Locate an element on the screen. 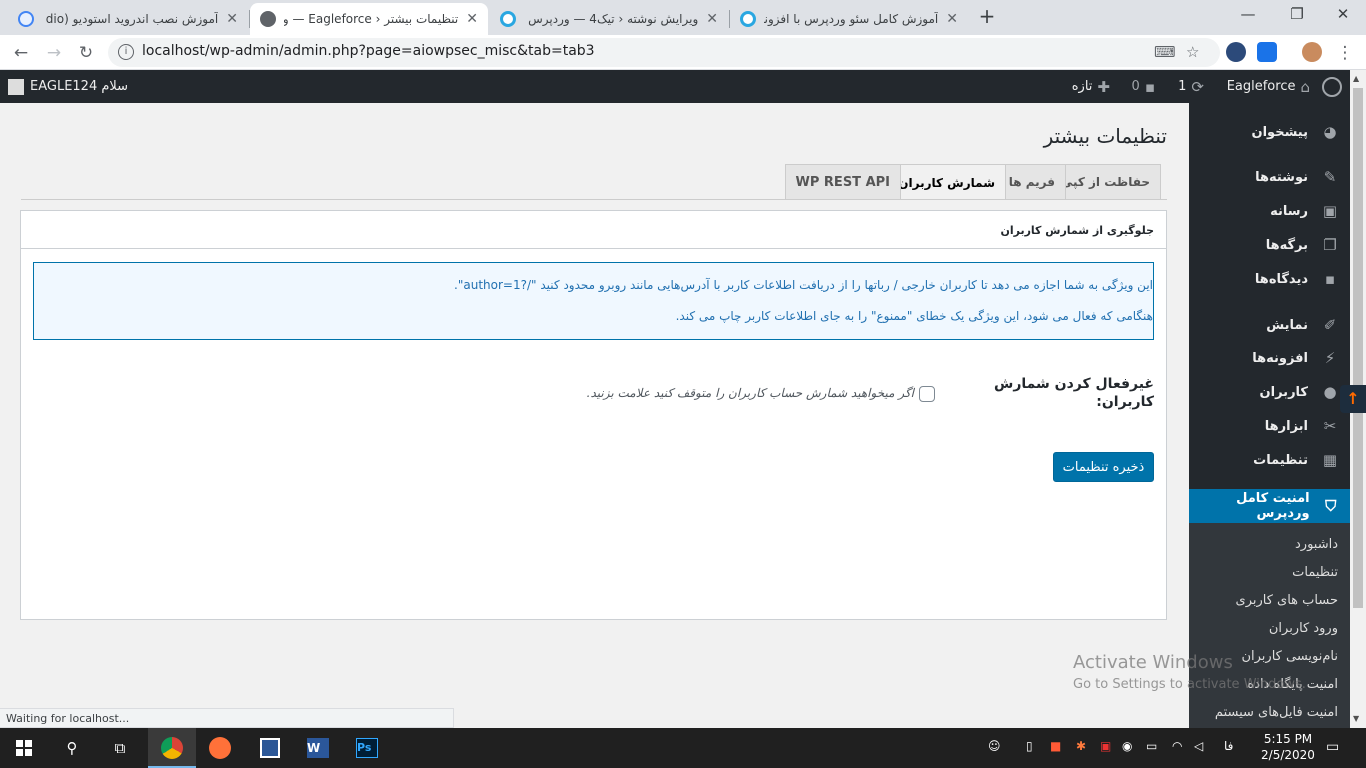 This screenshot has height=768, width=1366. tray-app-icon: ✱ is located at coordinates (1081, 746).